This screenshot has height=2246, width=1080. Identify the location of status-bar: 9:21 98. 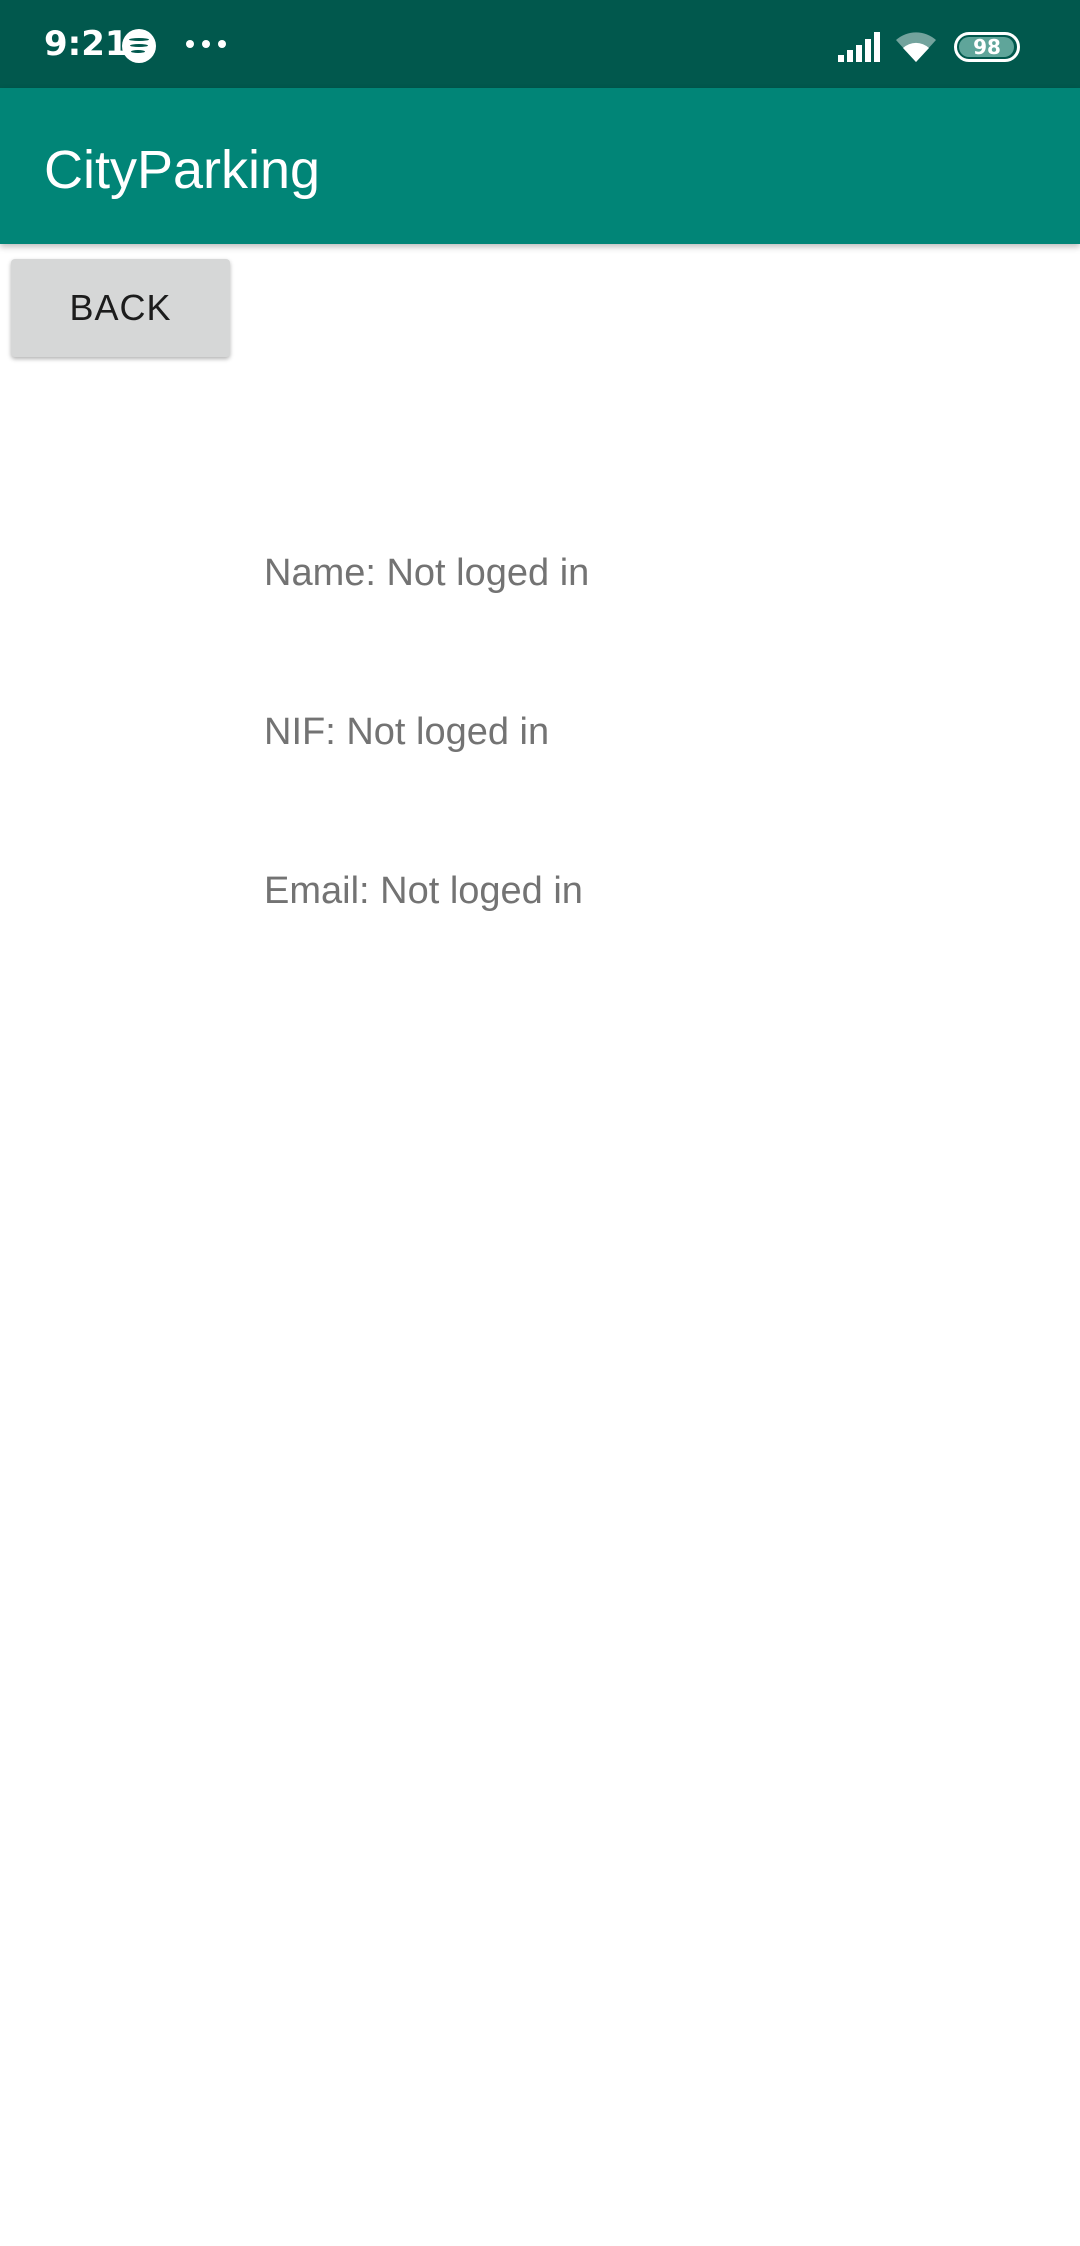
(540, 44).